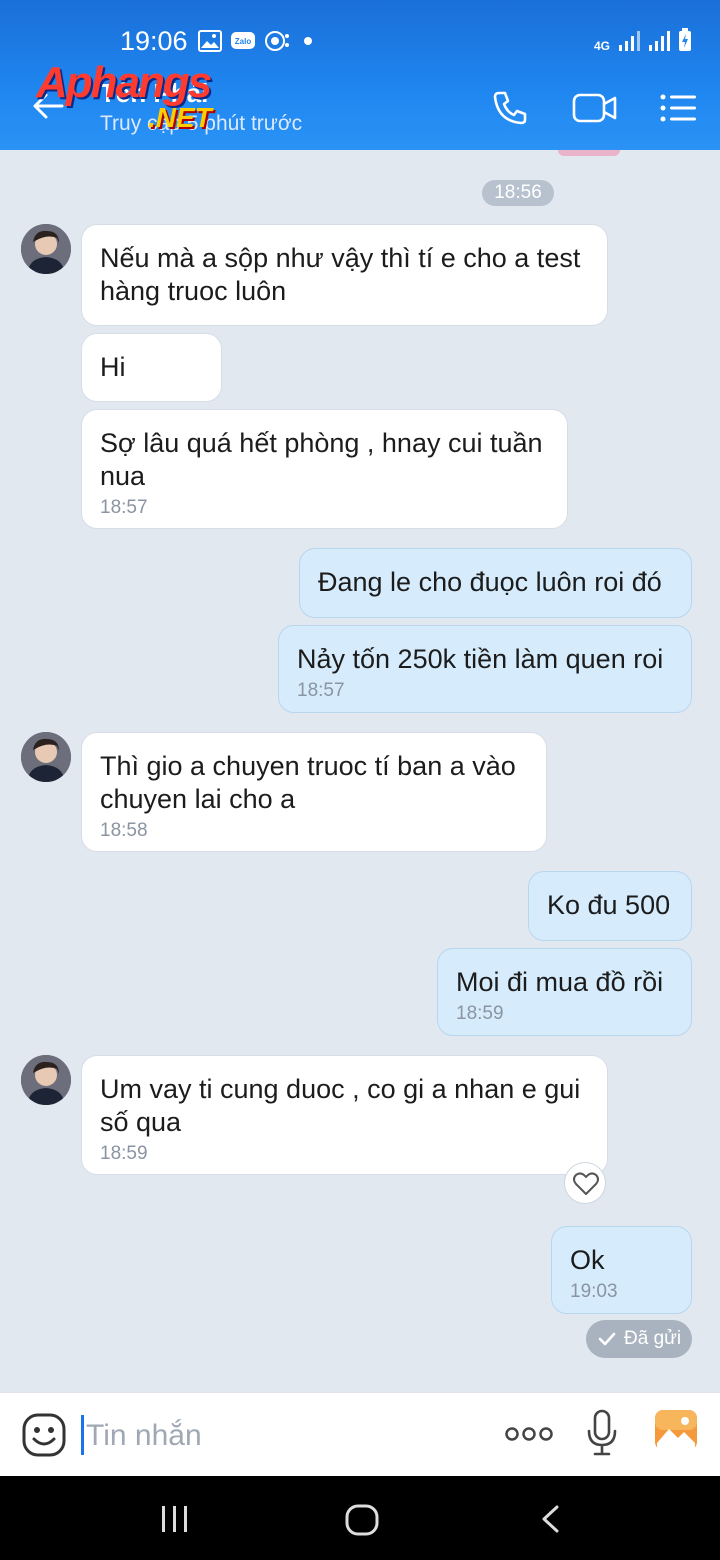 This screenshot has height=1560, width=720. Describe the element at coordinates (560, 982) in the screenshot. I see `message-text: Moi đi mua đồ rồi` at that location.